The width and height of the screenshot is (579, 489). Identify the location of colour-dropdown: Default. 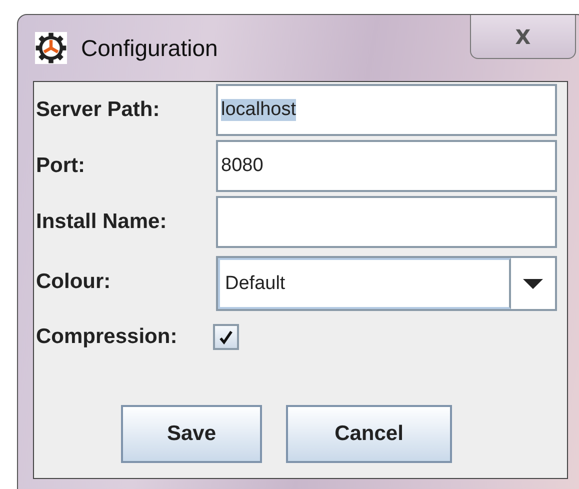
(386, 283).